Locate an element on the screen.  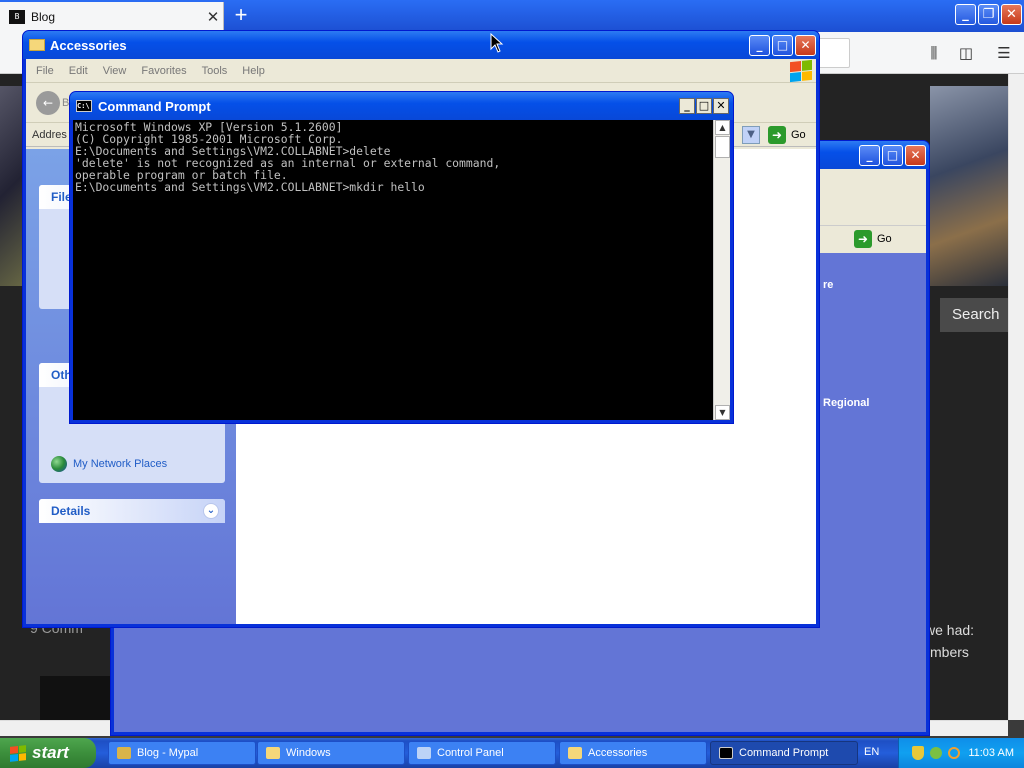
my-network-places-link: My Network Places is located at coordinates (132, 462).